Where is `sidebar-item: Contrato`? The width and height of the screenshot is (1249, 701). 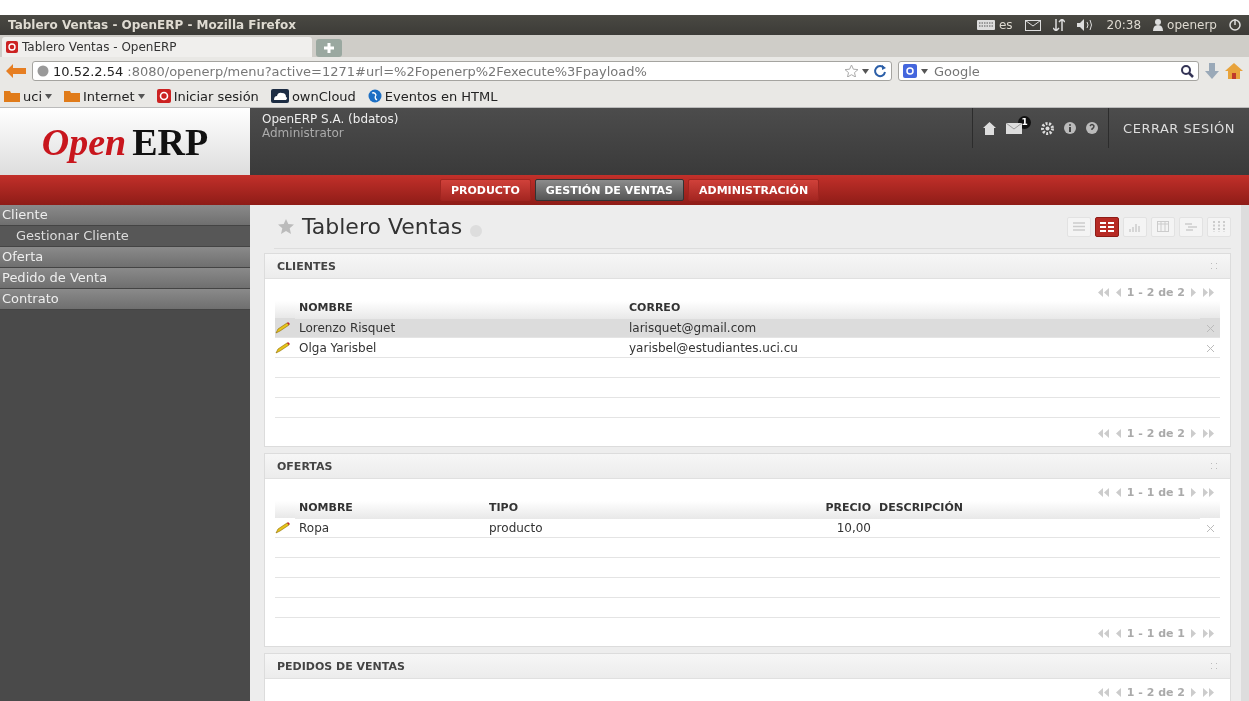
sidebar-item: Contrato is located at coordinates (125, 299).